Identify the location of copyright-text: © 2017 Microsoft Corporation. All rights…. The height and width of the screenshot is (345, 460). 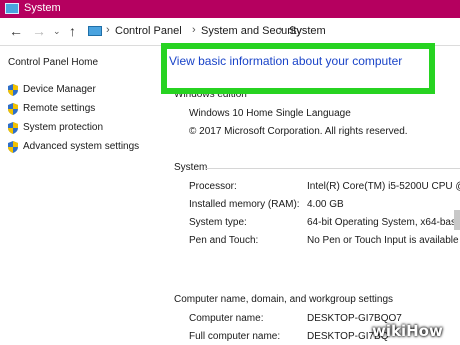
(298, 131).